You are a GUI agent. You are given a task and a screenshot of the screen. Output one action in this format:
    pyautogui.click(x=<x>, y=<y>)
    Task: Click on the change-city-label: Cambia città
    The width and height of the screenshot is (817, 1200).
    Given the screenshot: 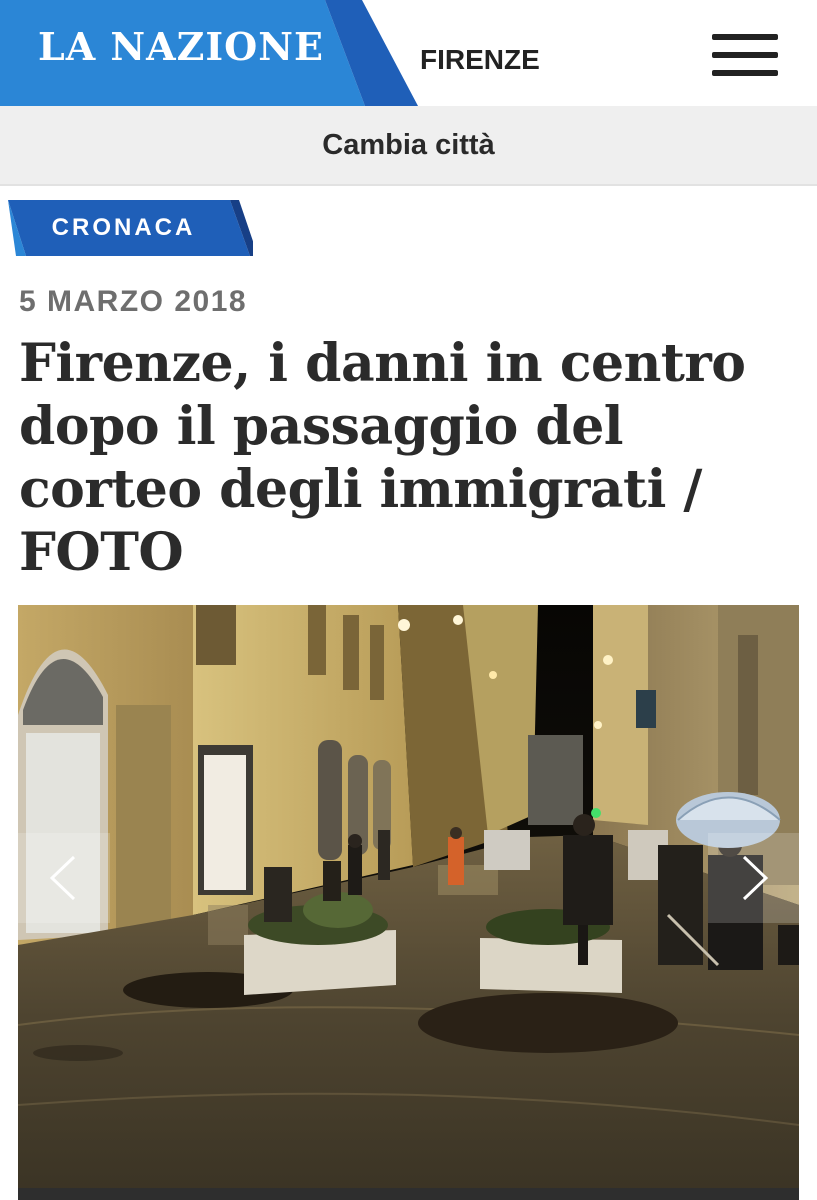 What is the action you would take?
    pyautogui.click(x=408, y=144)
    